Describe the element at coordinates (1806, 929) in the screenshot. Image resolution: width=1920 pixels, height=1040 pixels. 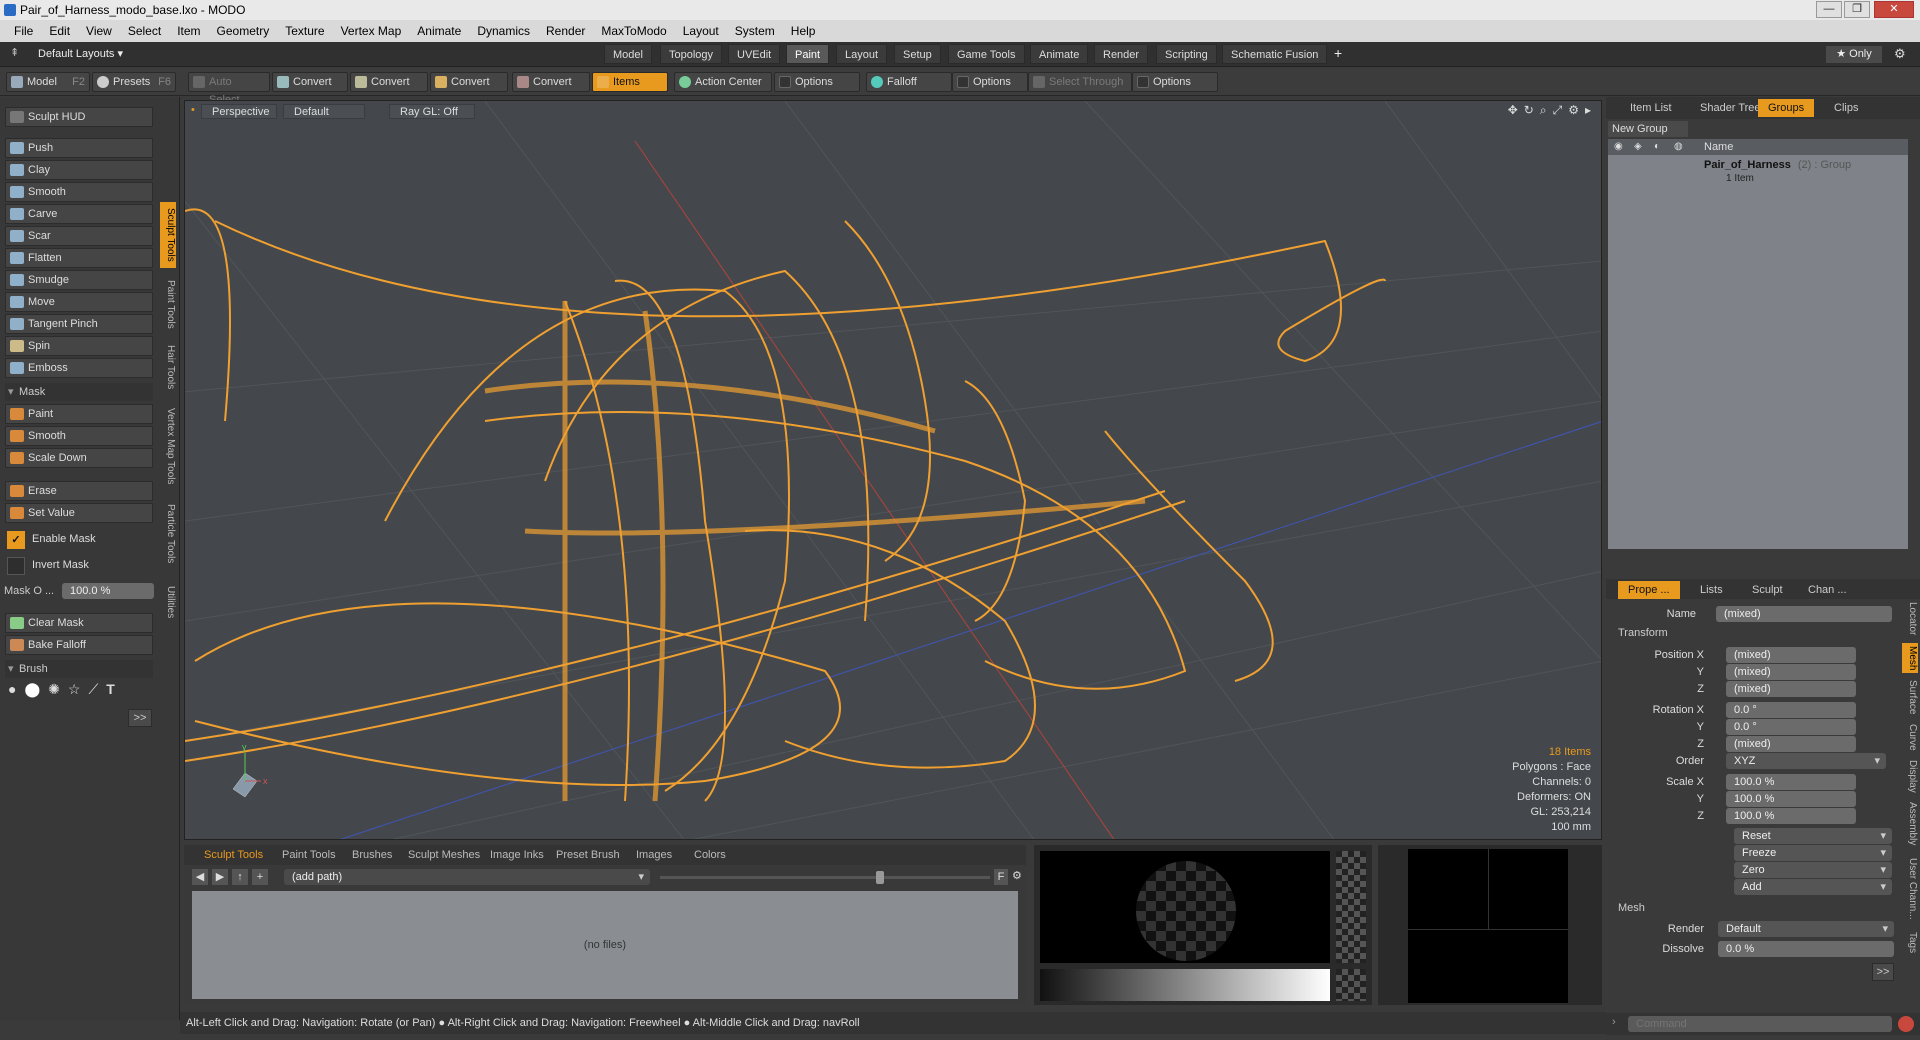
I see `render-dropdown: Default` at that location.